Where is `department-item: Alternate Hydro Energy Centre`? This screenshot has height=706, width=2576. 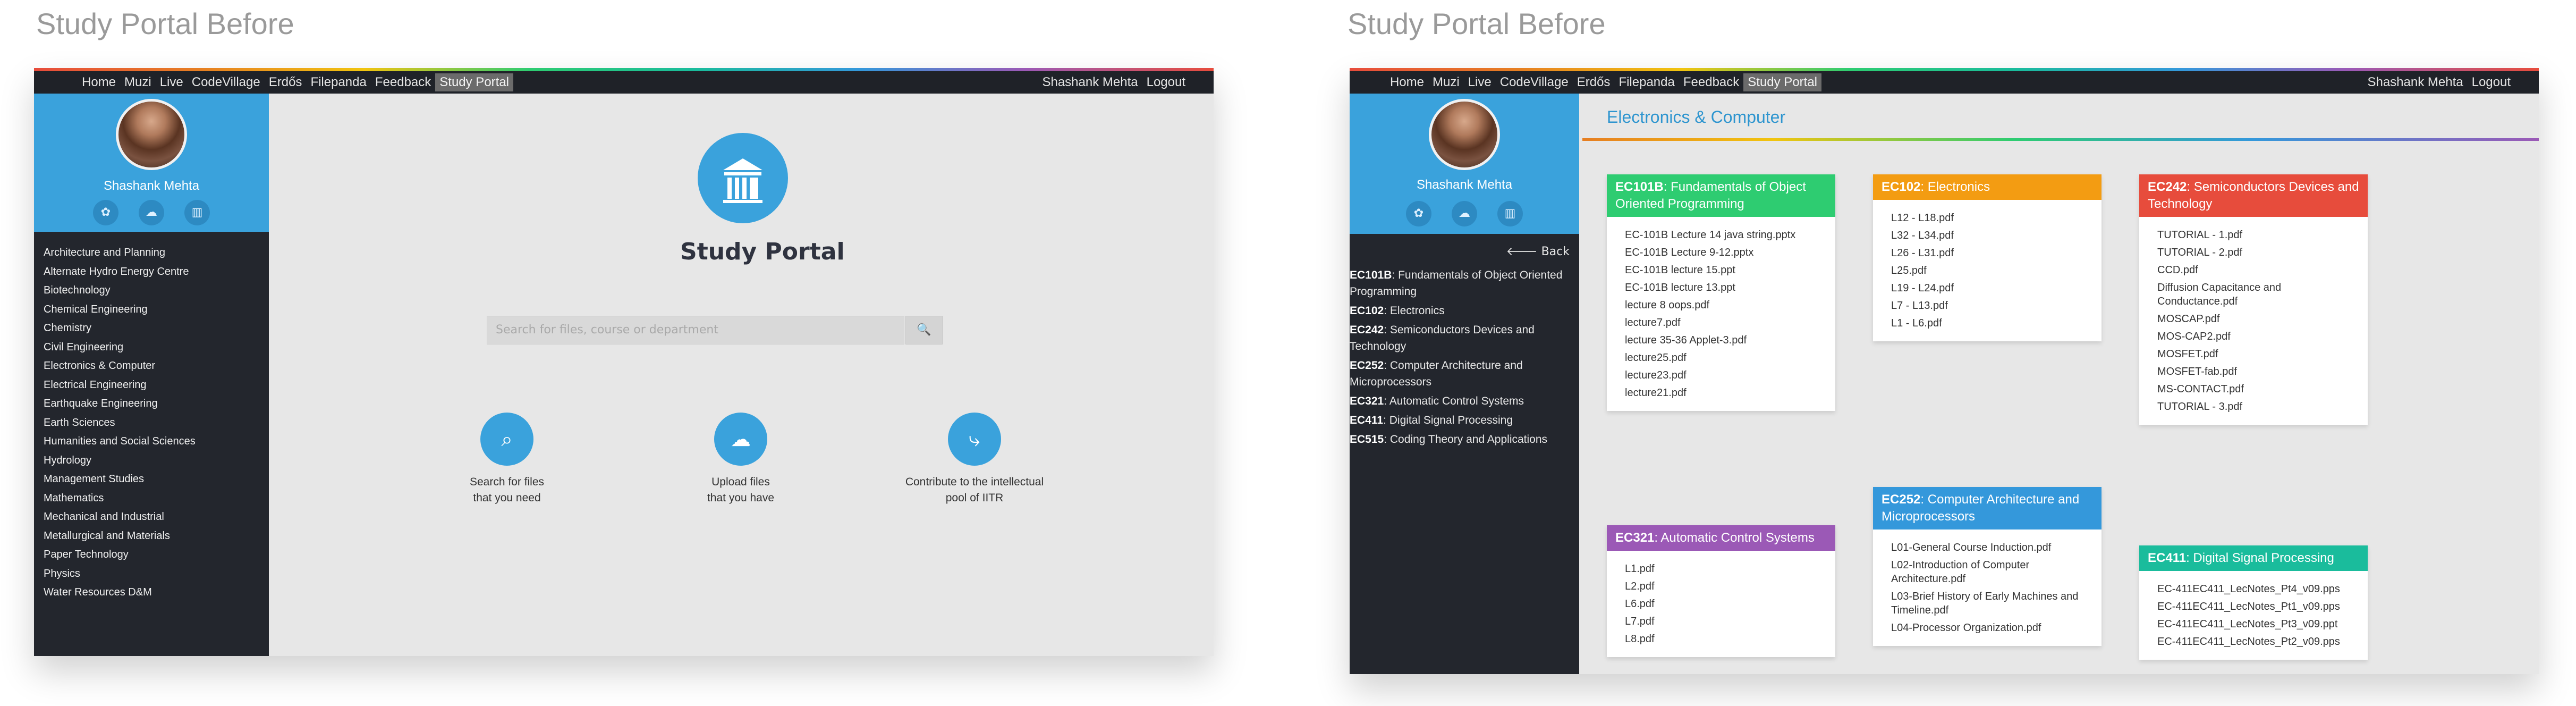
department-item: Alternate Hydro Energy Centre is located at coordinates (120, 272).